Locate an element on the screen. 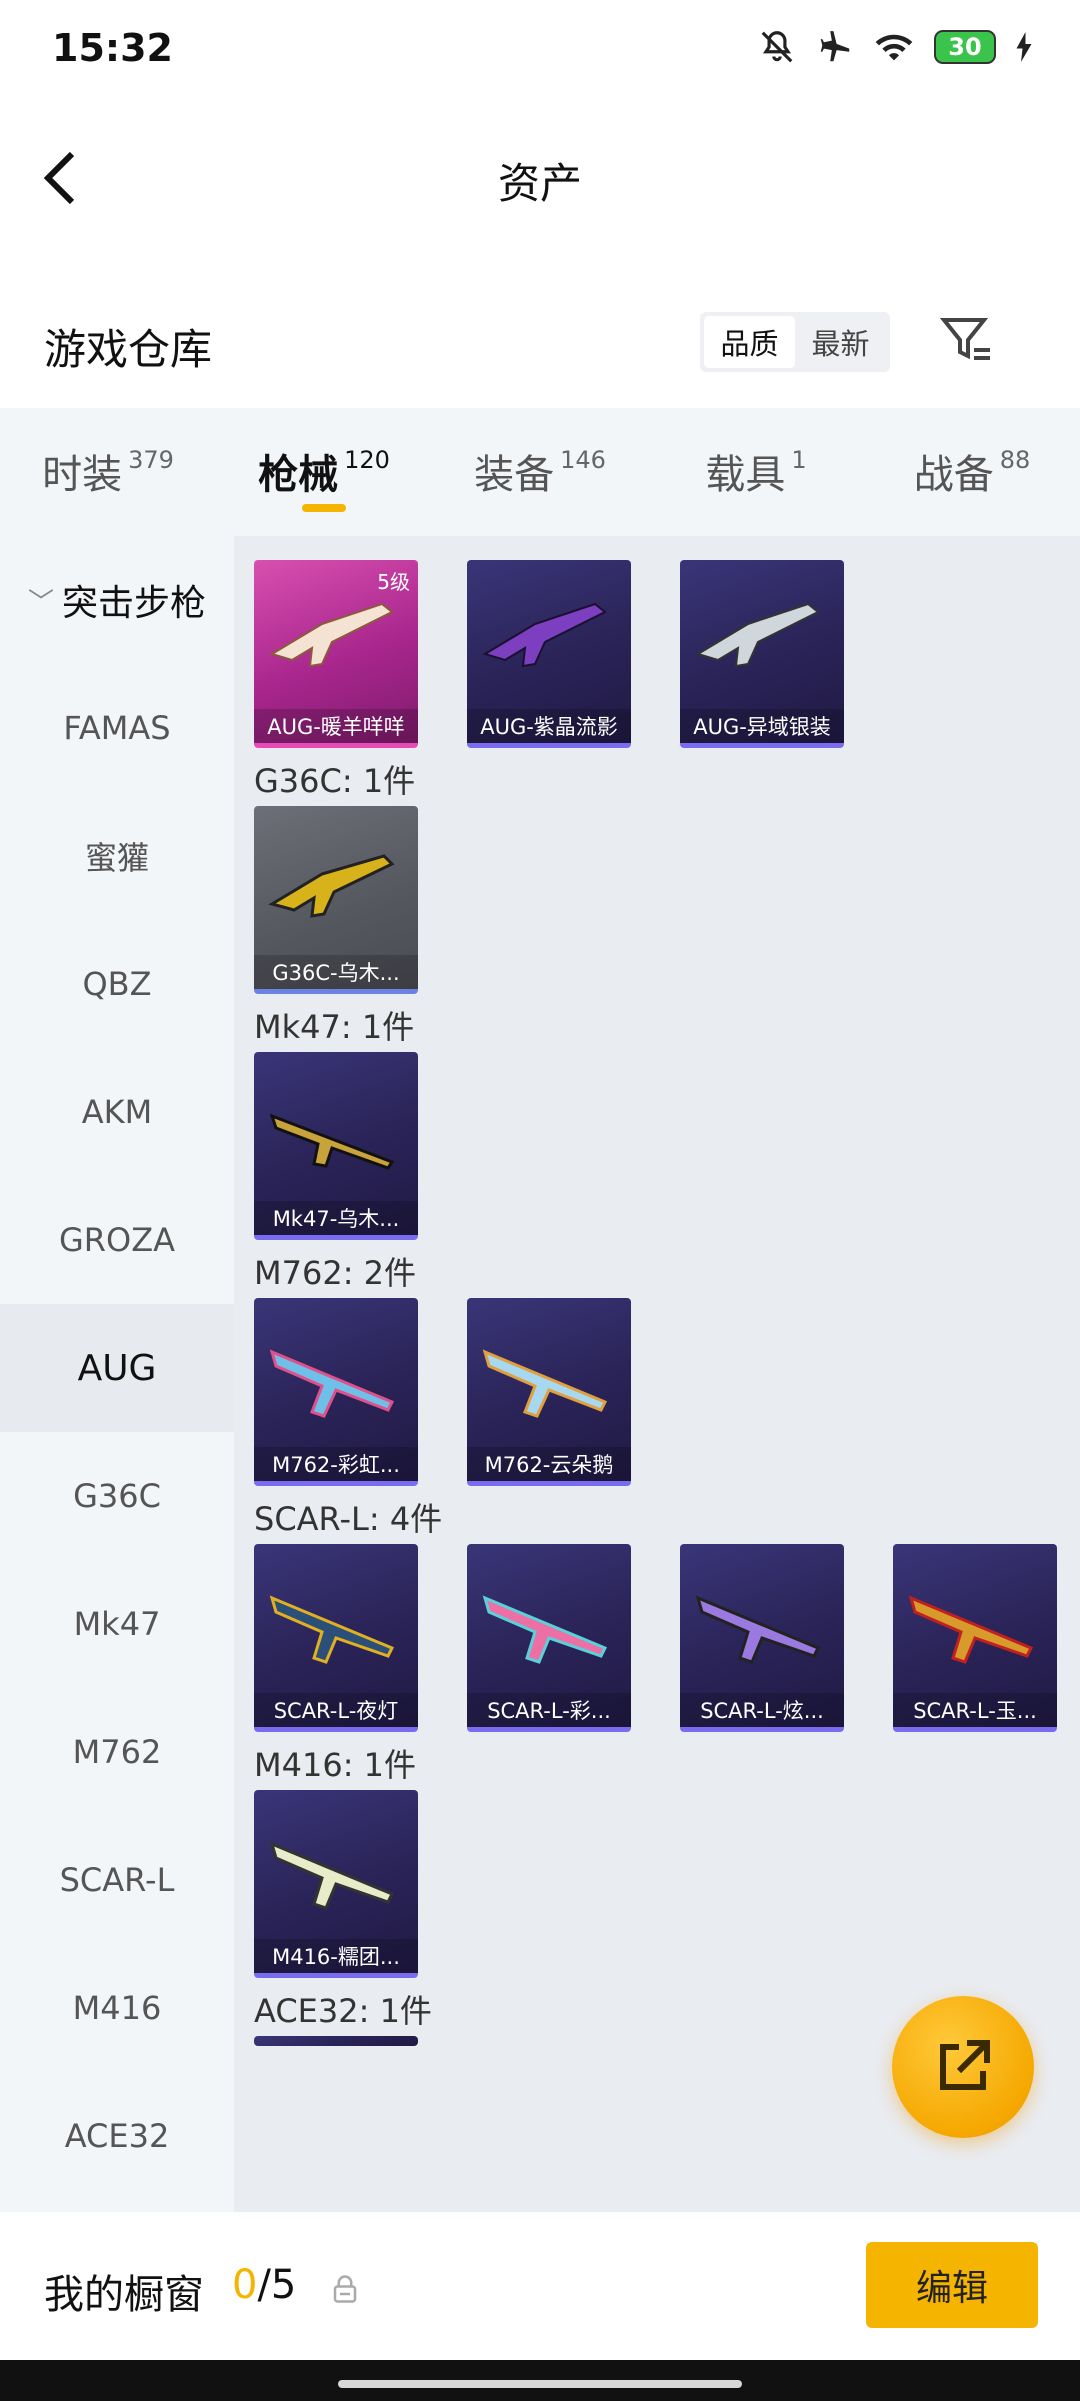 This screenshot has height=2401, width=1080. page-title: 资产 is located at coordinates (539, 183).